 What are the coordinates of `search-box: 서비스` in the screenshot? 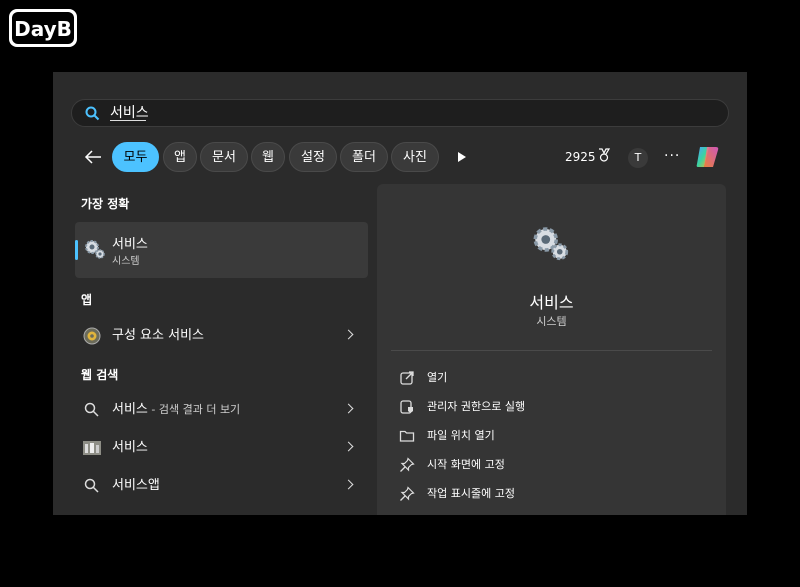 It's located at (400, 113).